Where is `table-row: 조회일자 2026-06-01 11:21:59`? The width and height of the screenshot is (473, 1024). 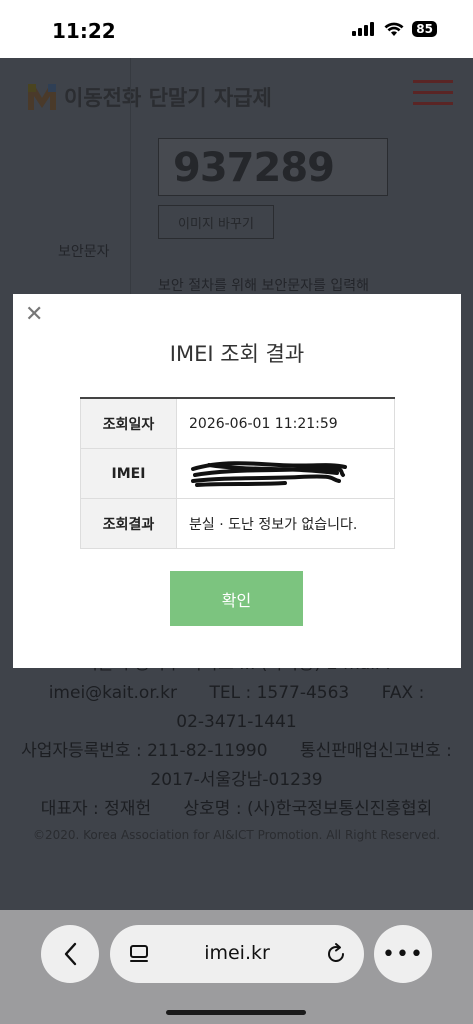
table-row: 조회일자 2026-06-01 11:21:59 is located at coordinates (237, 423).